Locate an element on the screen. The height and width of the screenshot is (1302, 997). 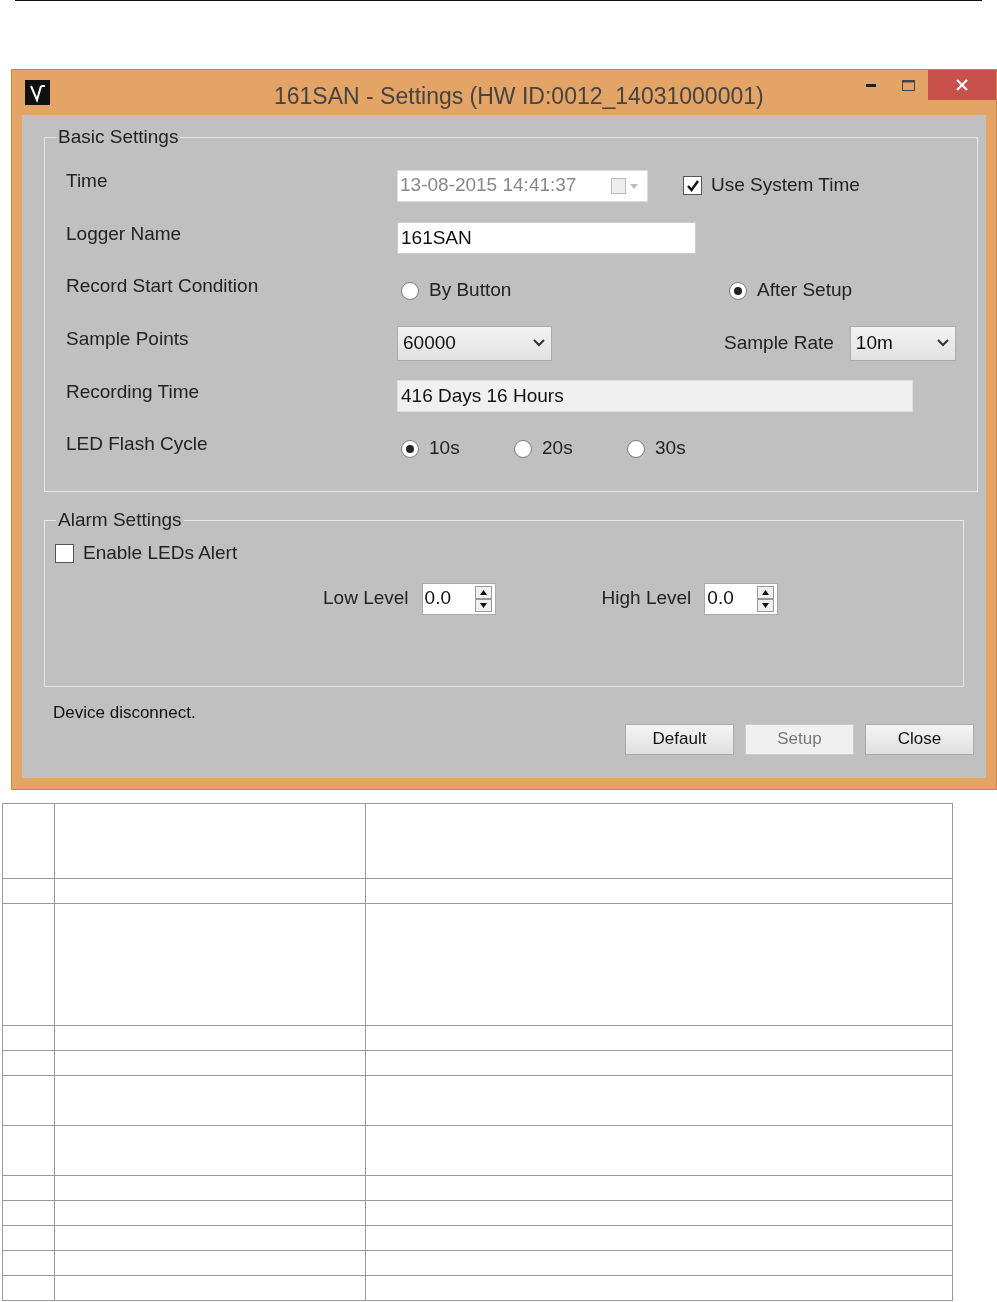
status-text: Device disconnect. is located at coordinates (125, 713).